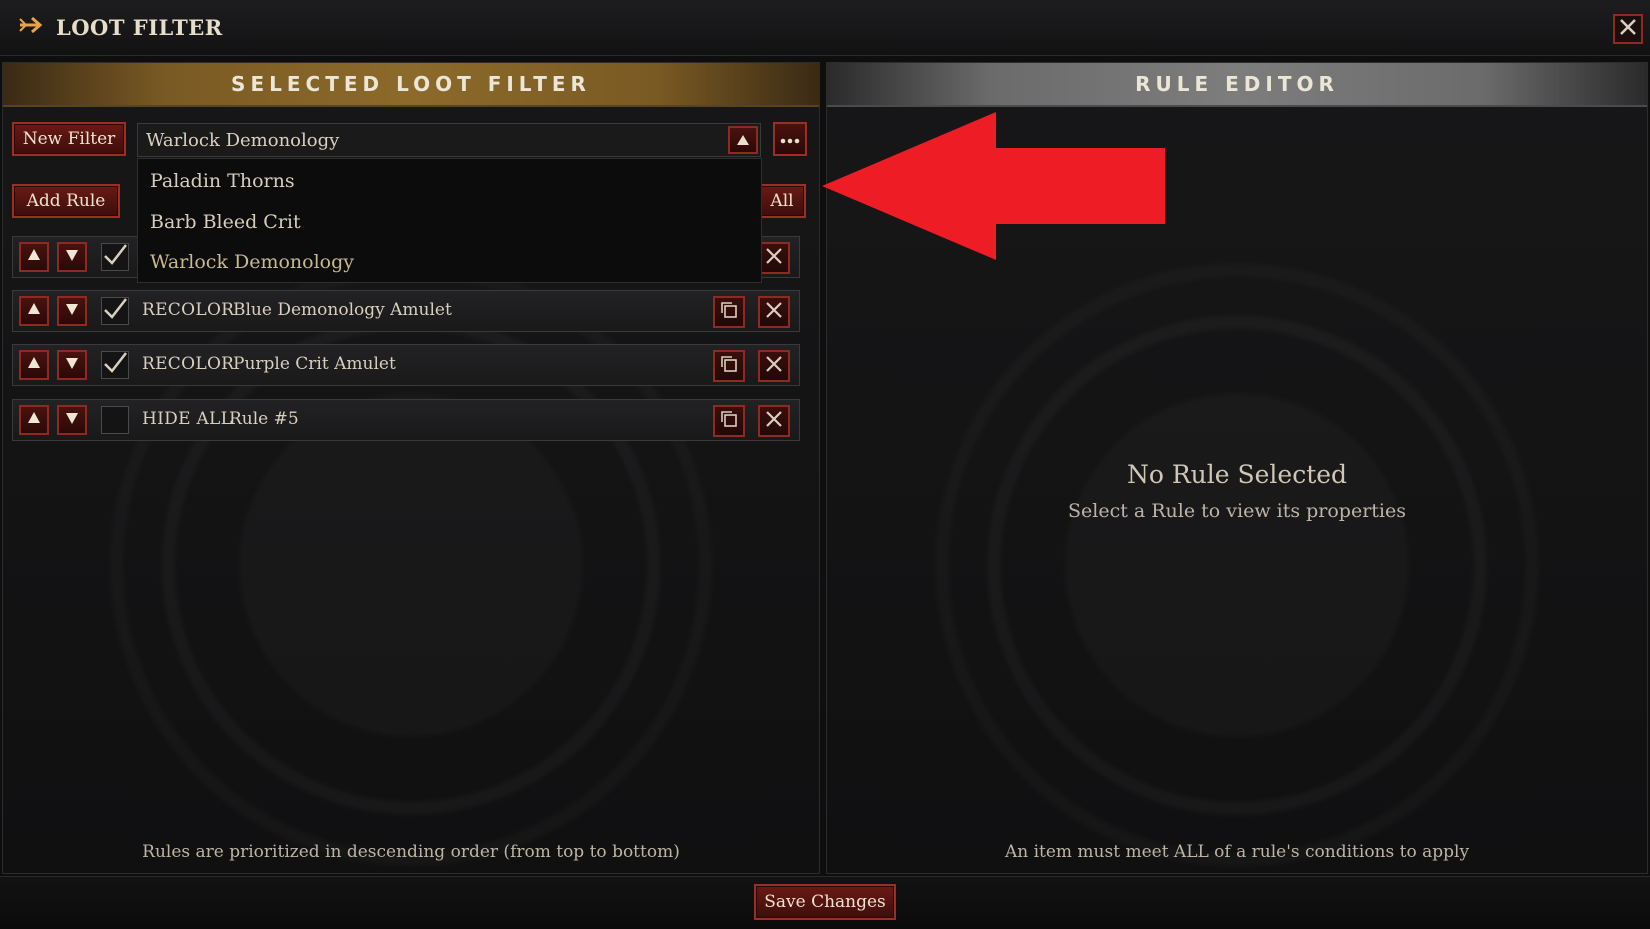  What do you see at coordinates (32, 27) in the screenshot?
I see `arrow-right-icon` at bounding box center [32, 27].